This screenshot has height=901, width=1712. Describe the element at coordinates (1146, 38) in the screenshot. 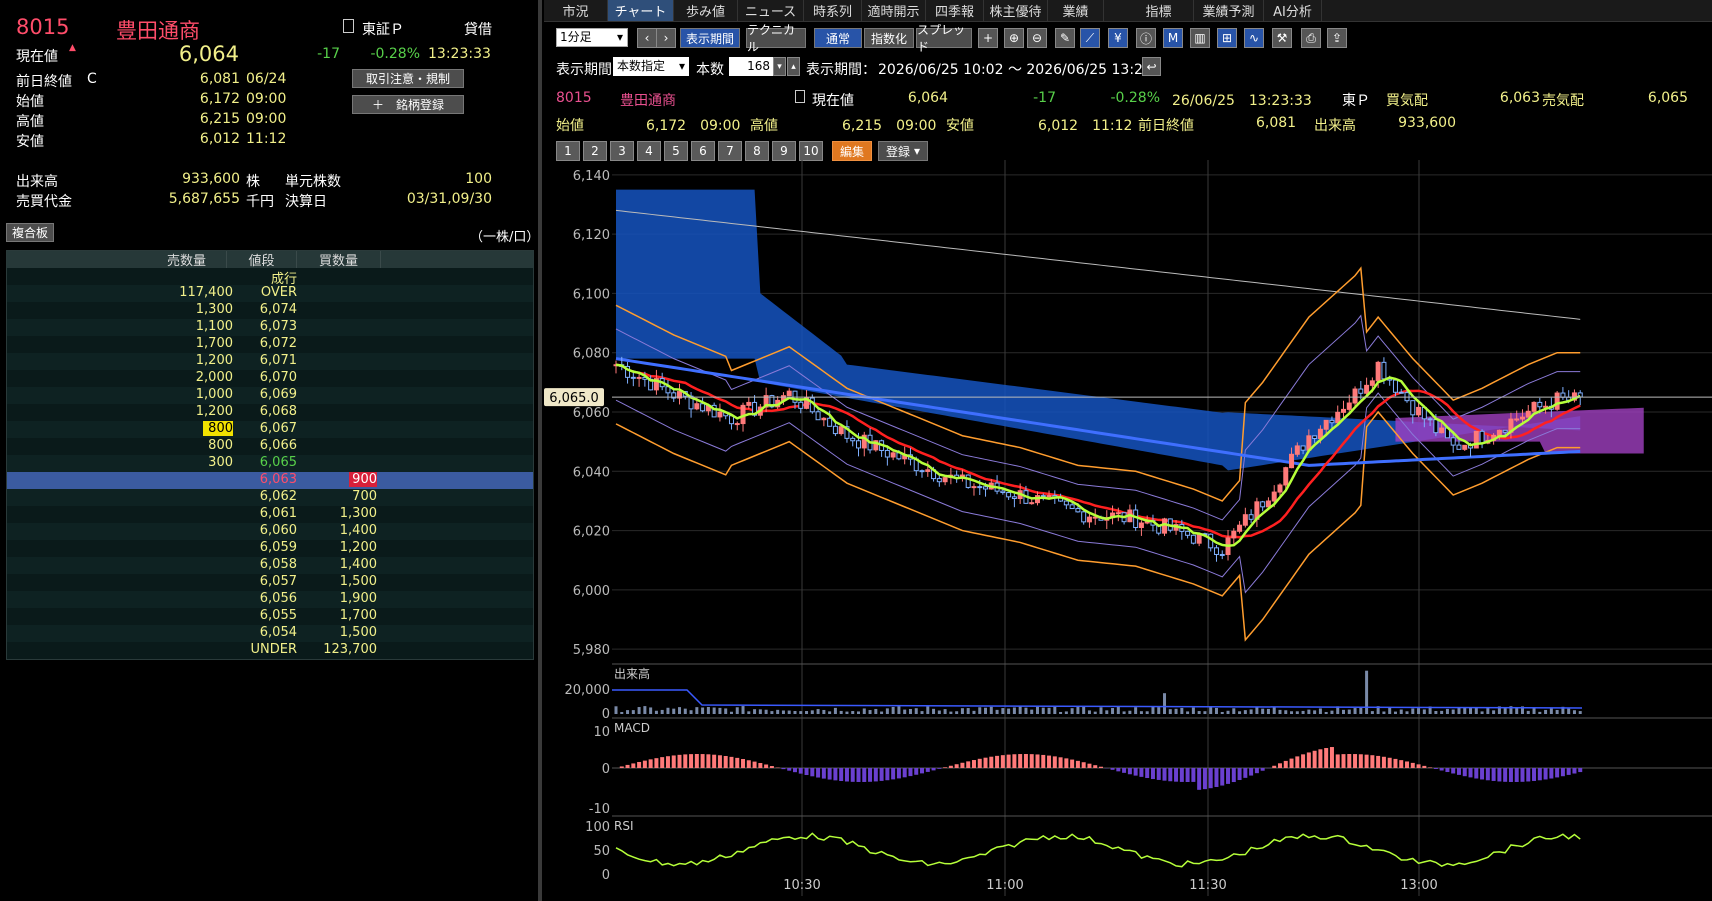

I see `info-icon: ⓘ` at that location.